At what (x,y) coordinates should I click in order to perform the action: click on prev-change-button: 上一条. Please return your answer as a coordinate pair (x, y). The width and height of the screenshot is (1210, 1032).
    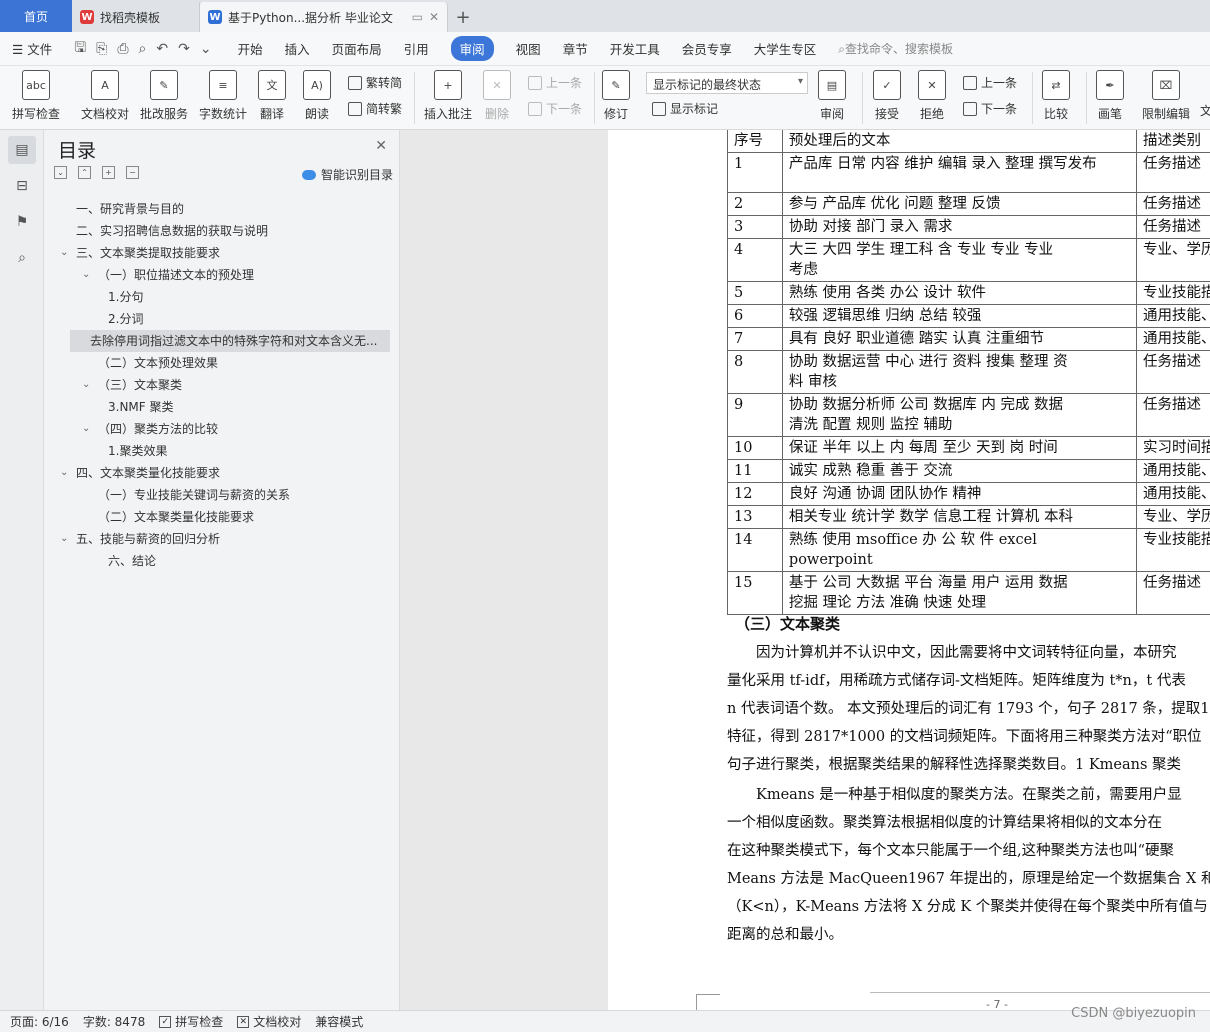
    Looking at the image, I should click on (990, 82).